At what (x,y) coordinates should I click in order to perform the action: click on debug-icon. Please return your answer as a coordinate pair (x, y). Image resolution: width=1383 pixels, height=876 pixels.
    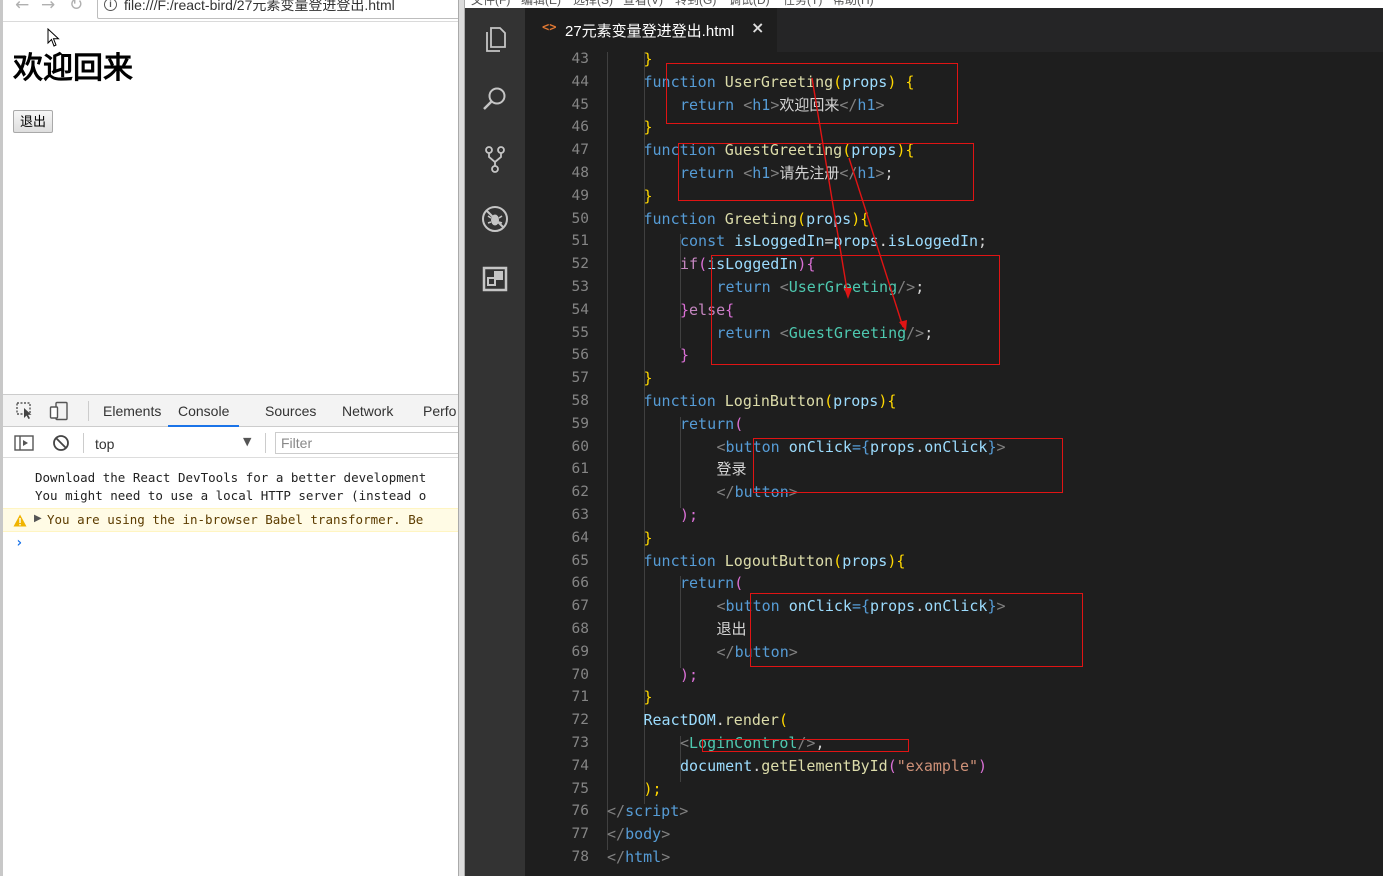
    Looking at the image, I should click on (495, 219).